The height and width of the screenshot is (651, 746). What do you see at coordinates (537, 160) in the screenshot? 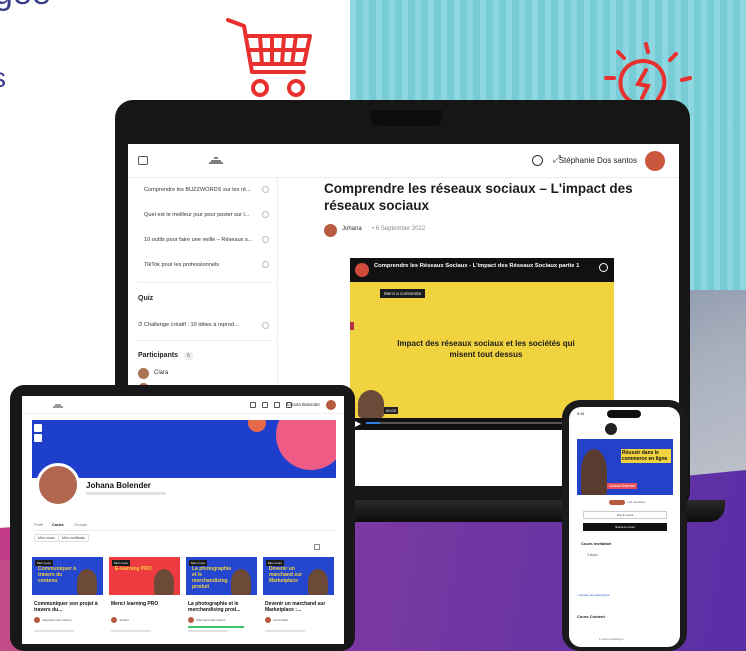
I see `notification-icon` at bounding box center [537, 160].